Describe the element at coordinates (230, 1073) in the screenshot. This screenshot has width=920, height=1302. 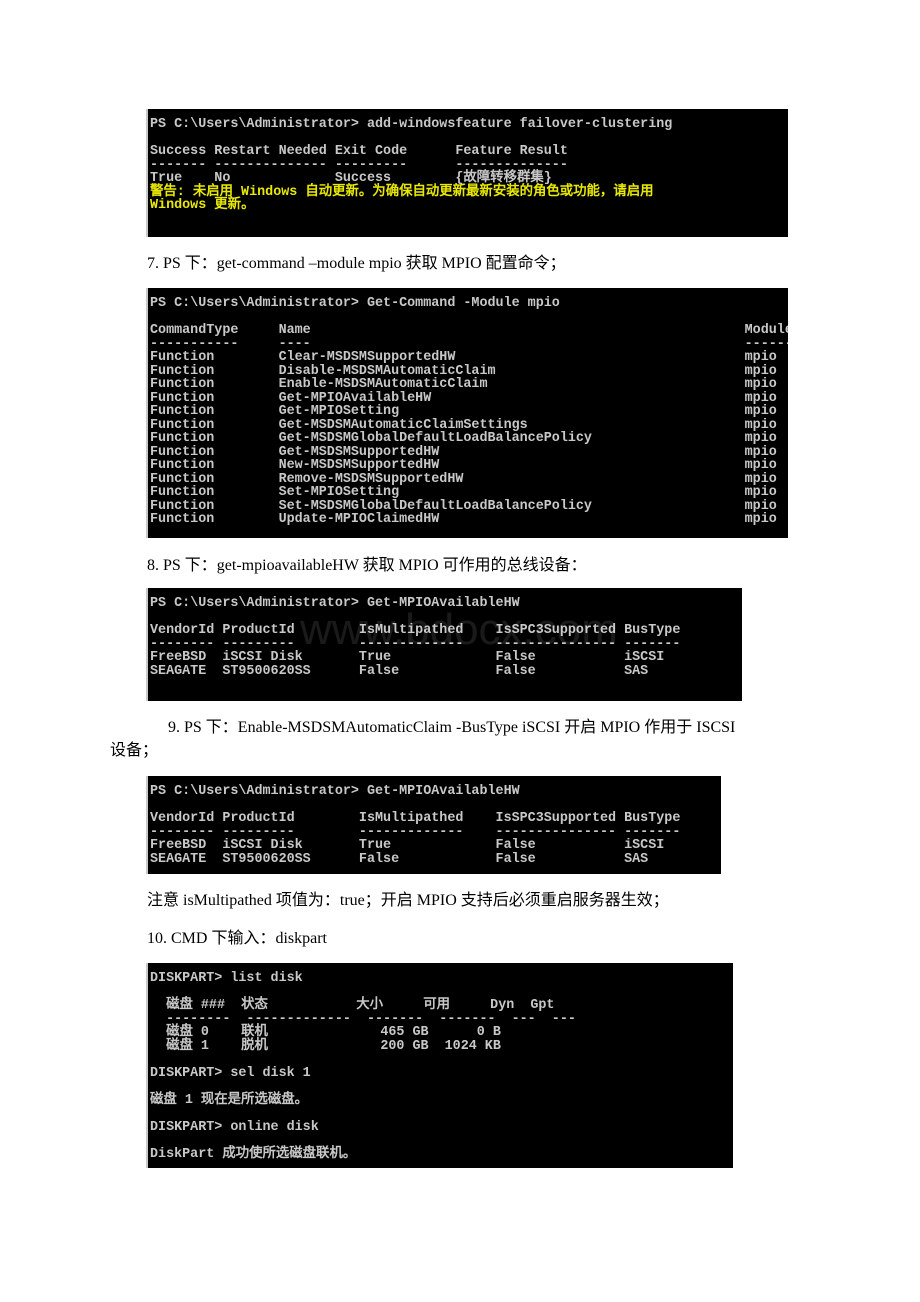
I see `terminal-line: DISKPART> sel disk 1` at that location.